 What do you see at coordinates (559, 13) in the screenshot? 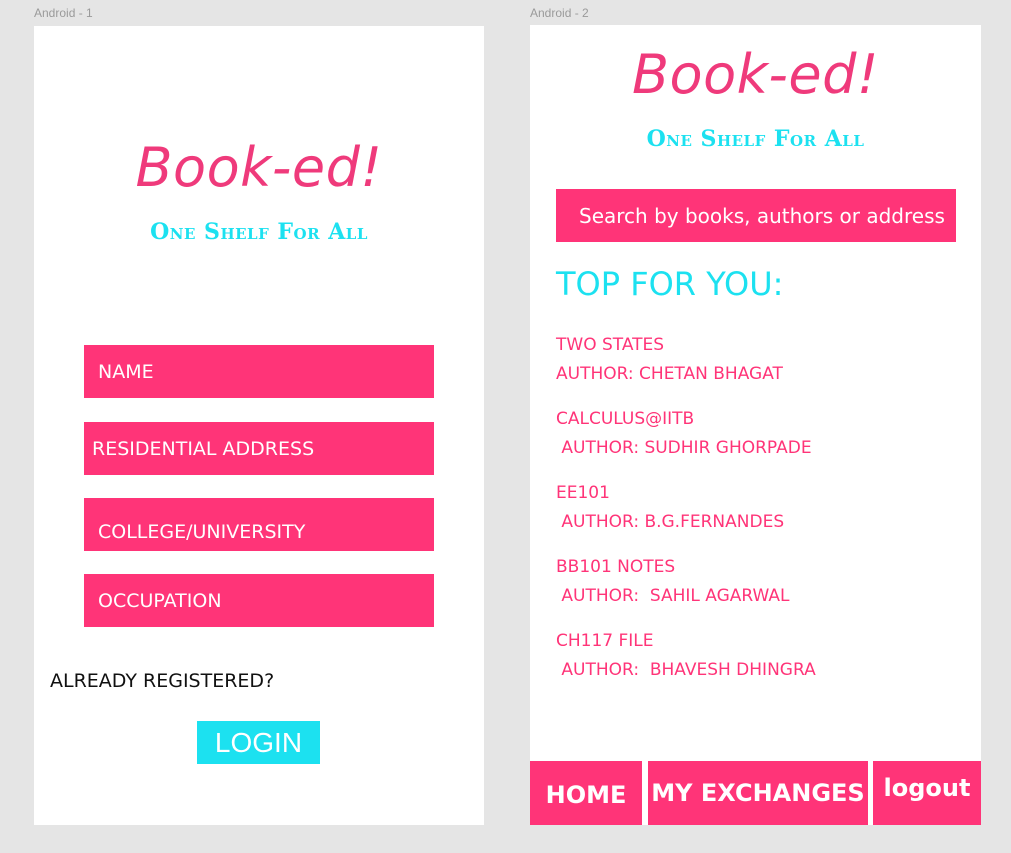
I see `frame-label-android-2: Android - 2` at bounding box center [559, 13].